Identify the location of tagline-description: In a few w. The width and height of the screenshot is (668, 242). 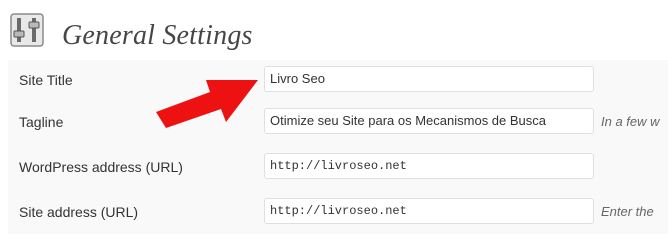
(630, 121).